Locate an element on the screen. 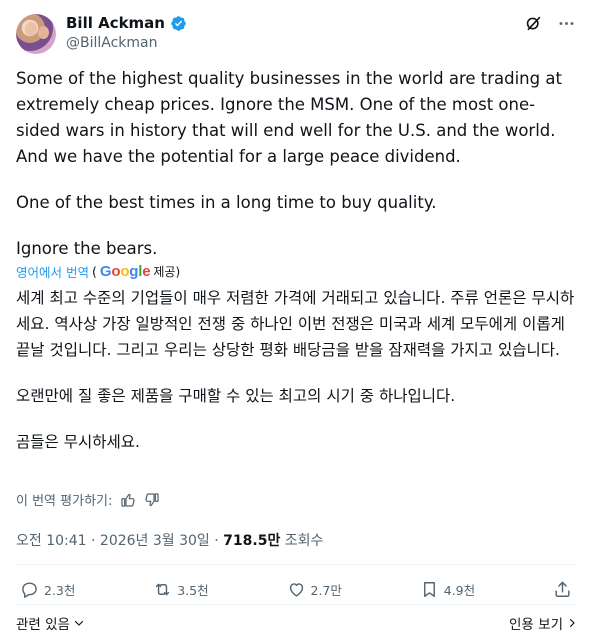  translated-from-text: 영어에서 번역 is located at coordinates (52, 272).